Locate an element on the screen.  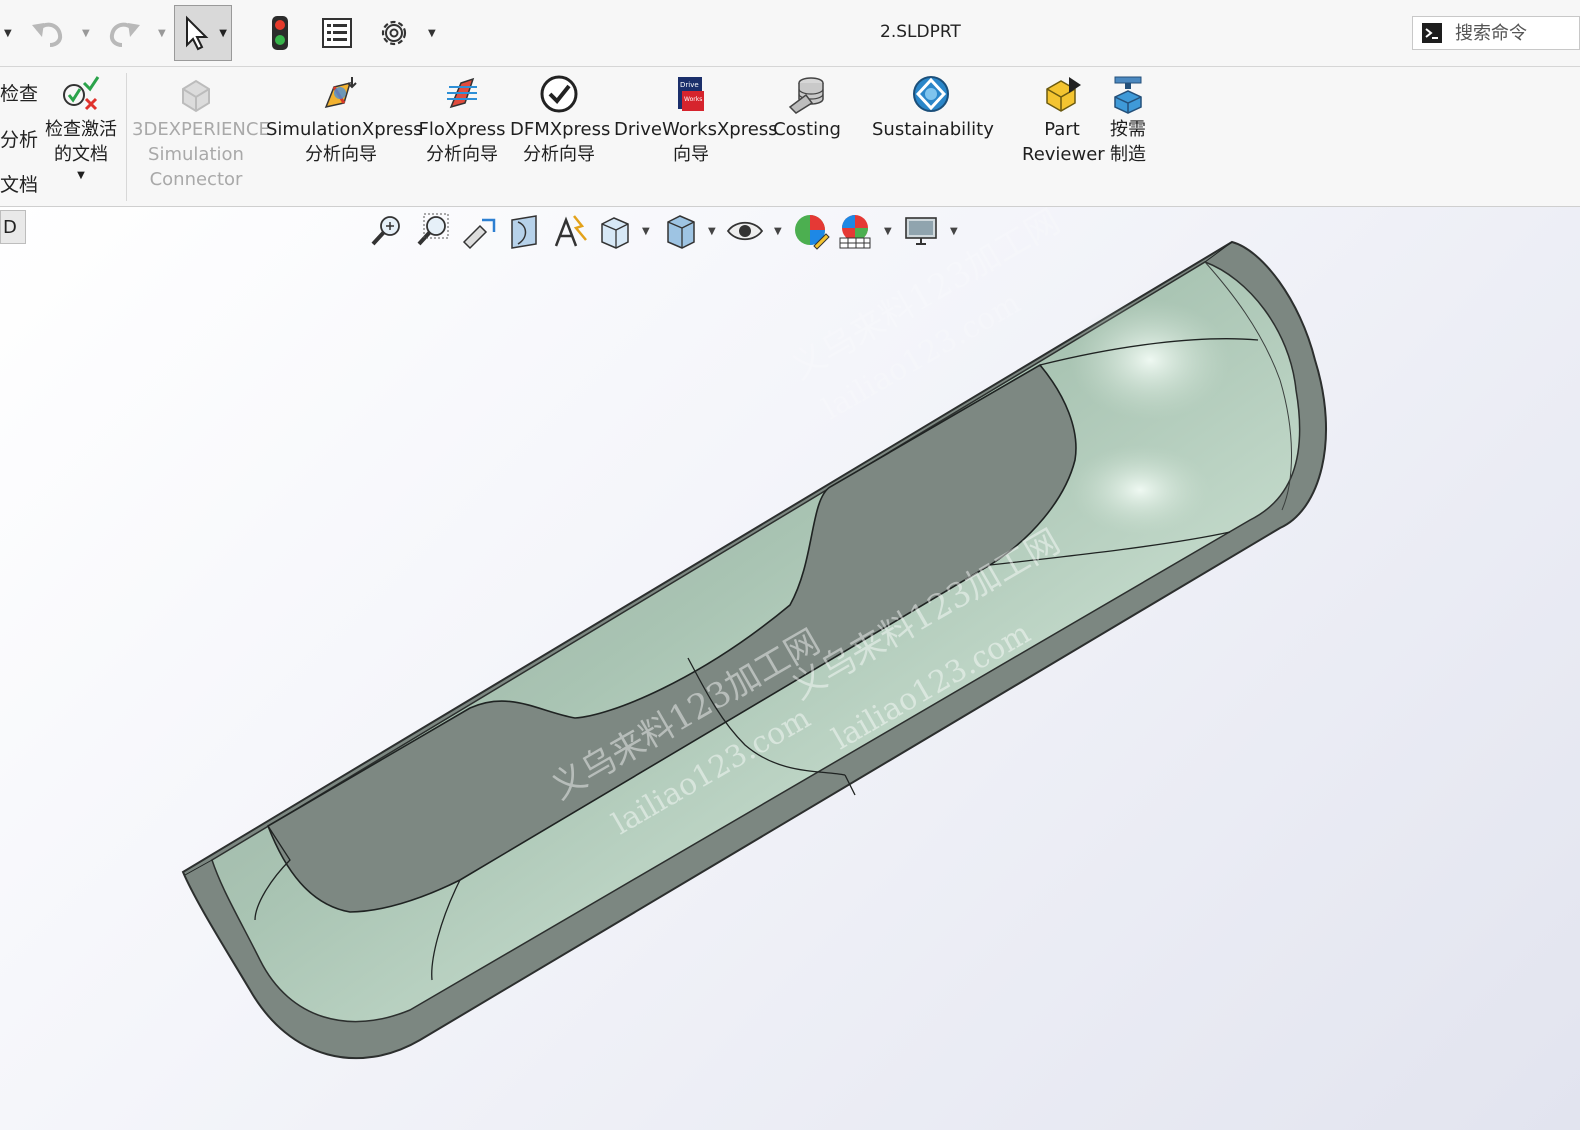
display-style-icon is located at coordinates (681, 231).